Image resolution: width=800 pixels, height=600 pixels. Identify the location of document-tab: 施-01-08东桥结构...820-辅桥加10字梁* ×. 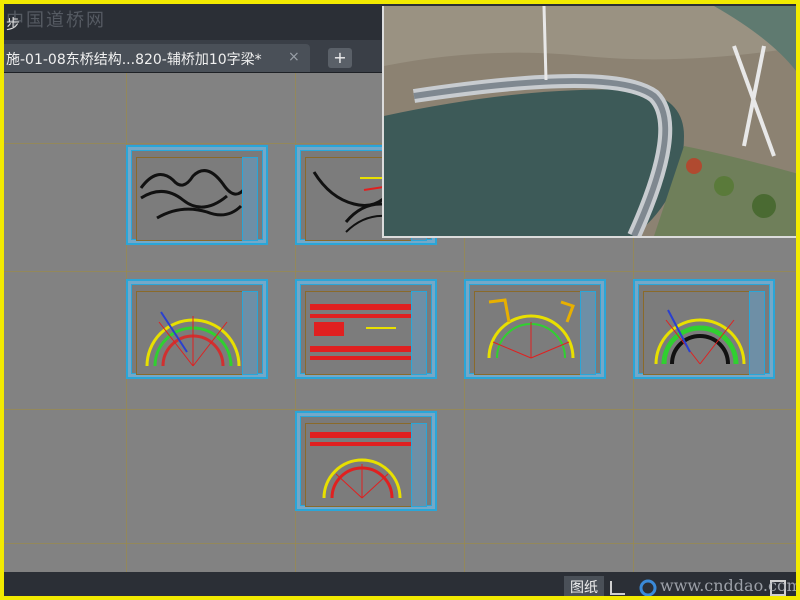
(157, 58).